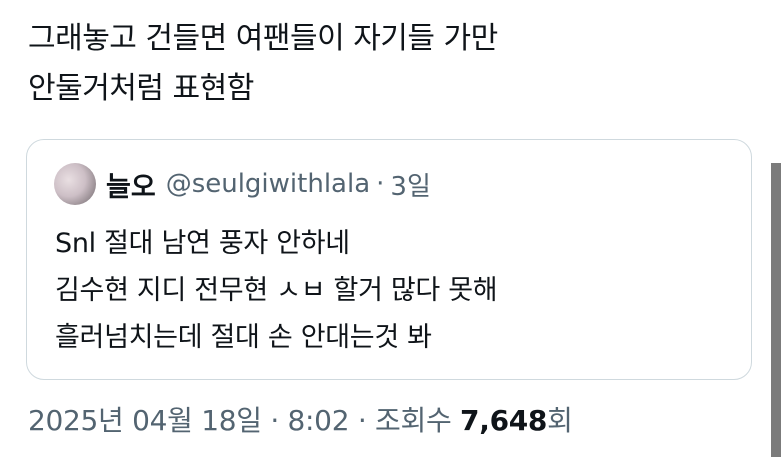  I want to click on tweet-text-line-1: 그래놓고 건들면 여팬들이 자기들 가만, so click(263, 38).